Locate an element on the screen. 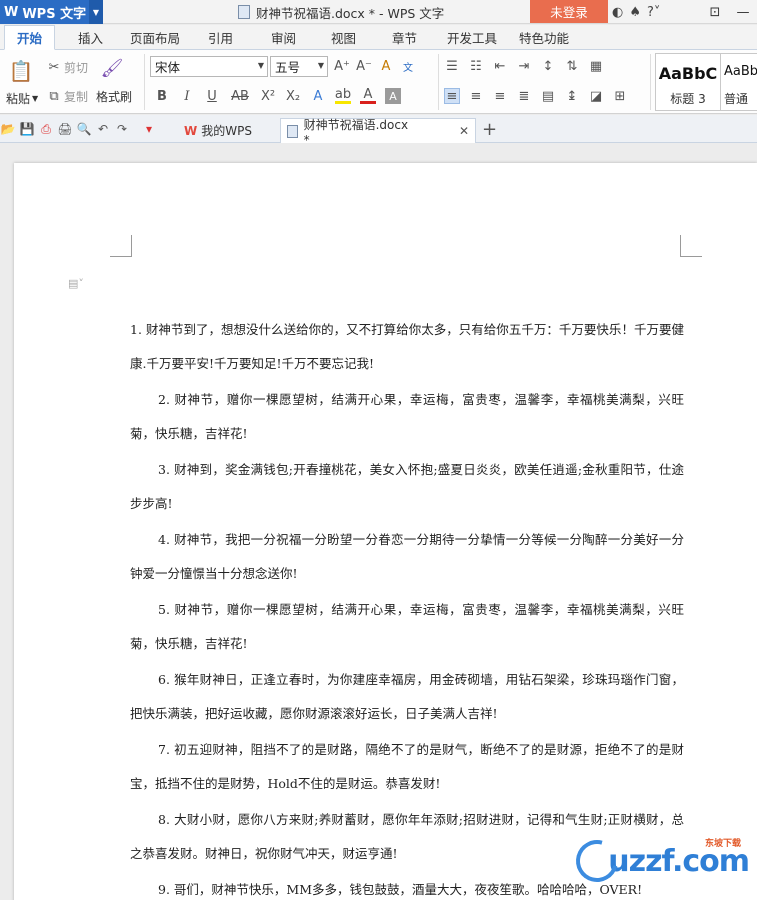 The height and width of the screenshot is (900, 757). underline-icon: U is located at coordinates (212, 96).